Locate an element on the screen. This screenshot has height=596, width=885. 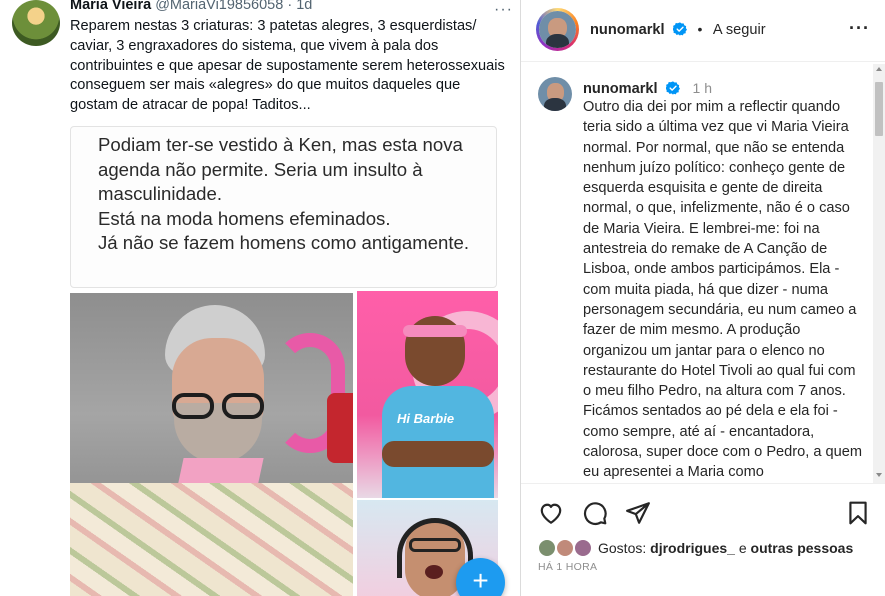
likes-first-user: djrodrigues_ is located at coordinates (692, 548).